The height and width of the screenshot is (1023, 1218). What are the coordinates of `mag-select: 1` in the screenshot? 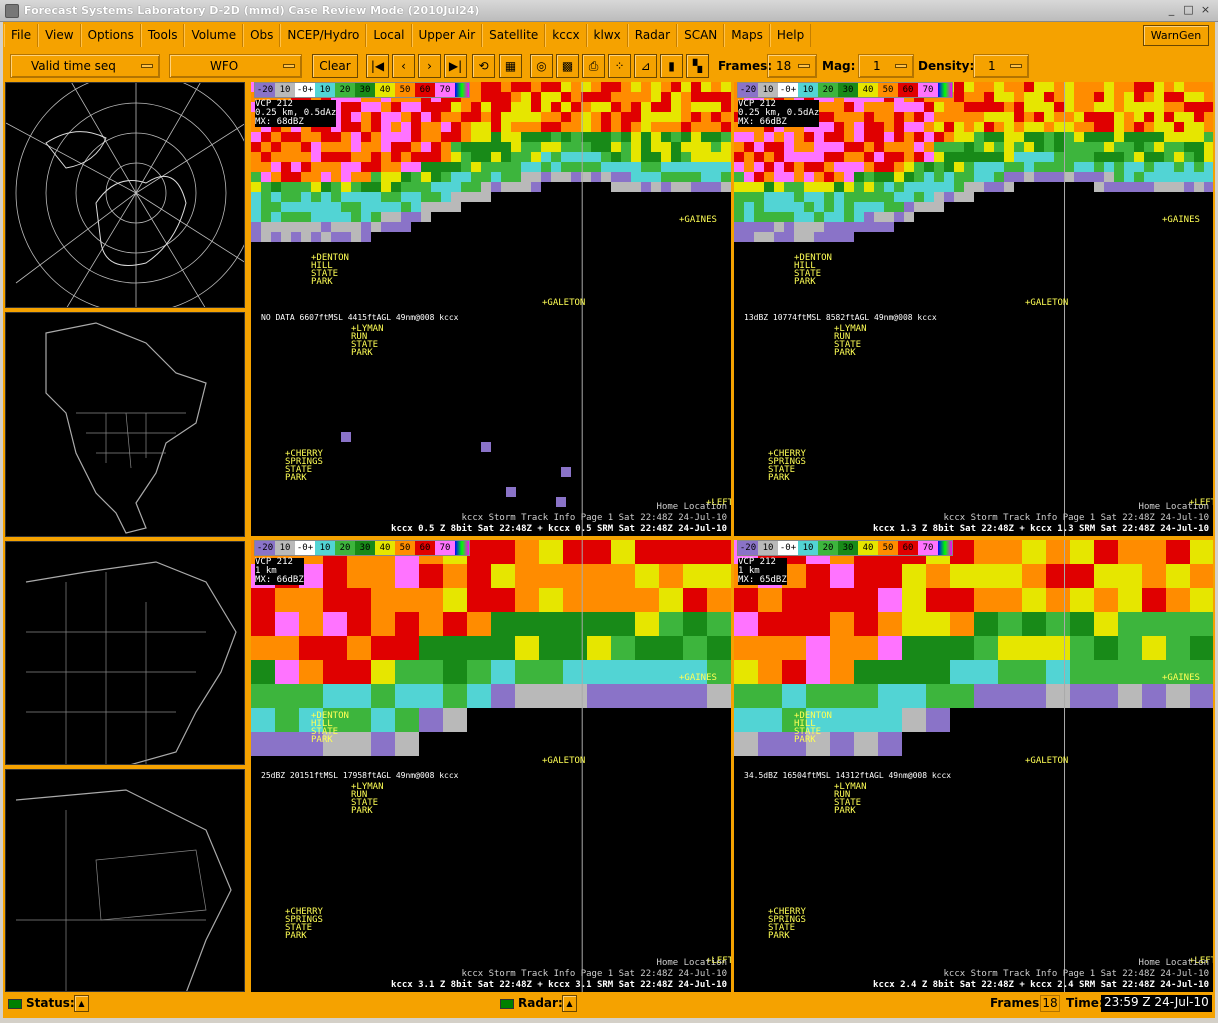 It's located at (886, 66).